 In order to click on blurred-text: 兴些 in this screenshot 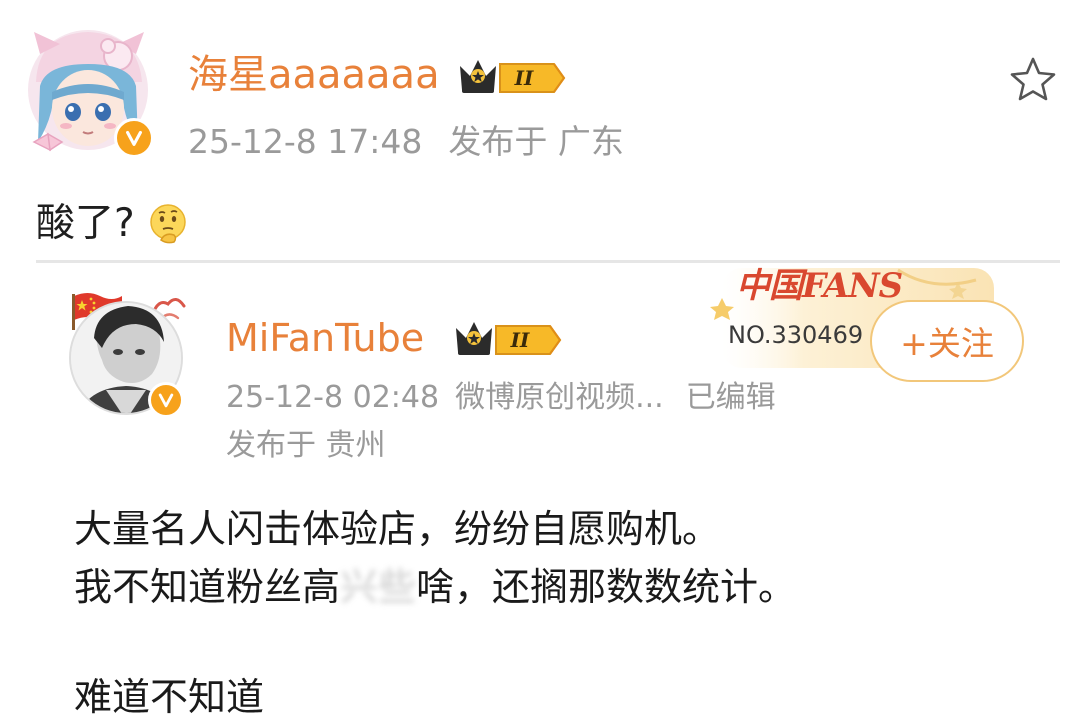, I will do `click(378, 587)`.